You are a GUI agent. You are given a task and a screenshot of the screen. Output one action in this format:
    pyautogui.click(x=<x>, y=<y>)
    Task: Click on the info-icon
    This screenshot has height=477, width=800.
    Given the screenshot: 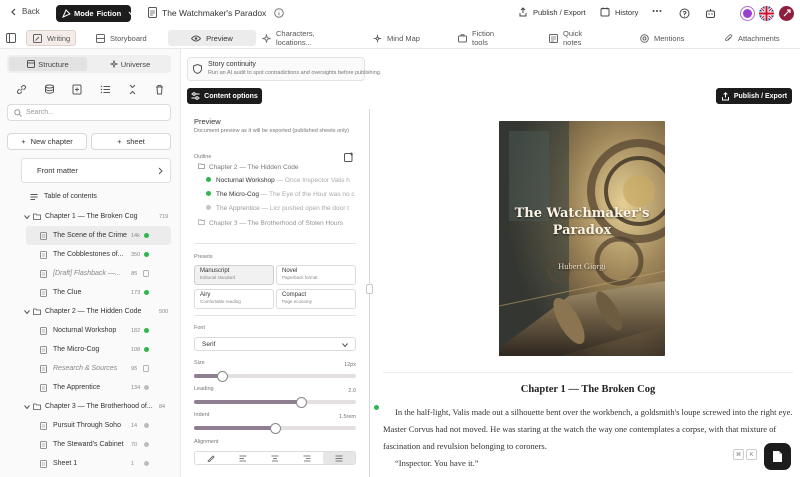 What is the action you would take?
    pyautogui.click(x=279, y=12)
    